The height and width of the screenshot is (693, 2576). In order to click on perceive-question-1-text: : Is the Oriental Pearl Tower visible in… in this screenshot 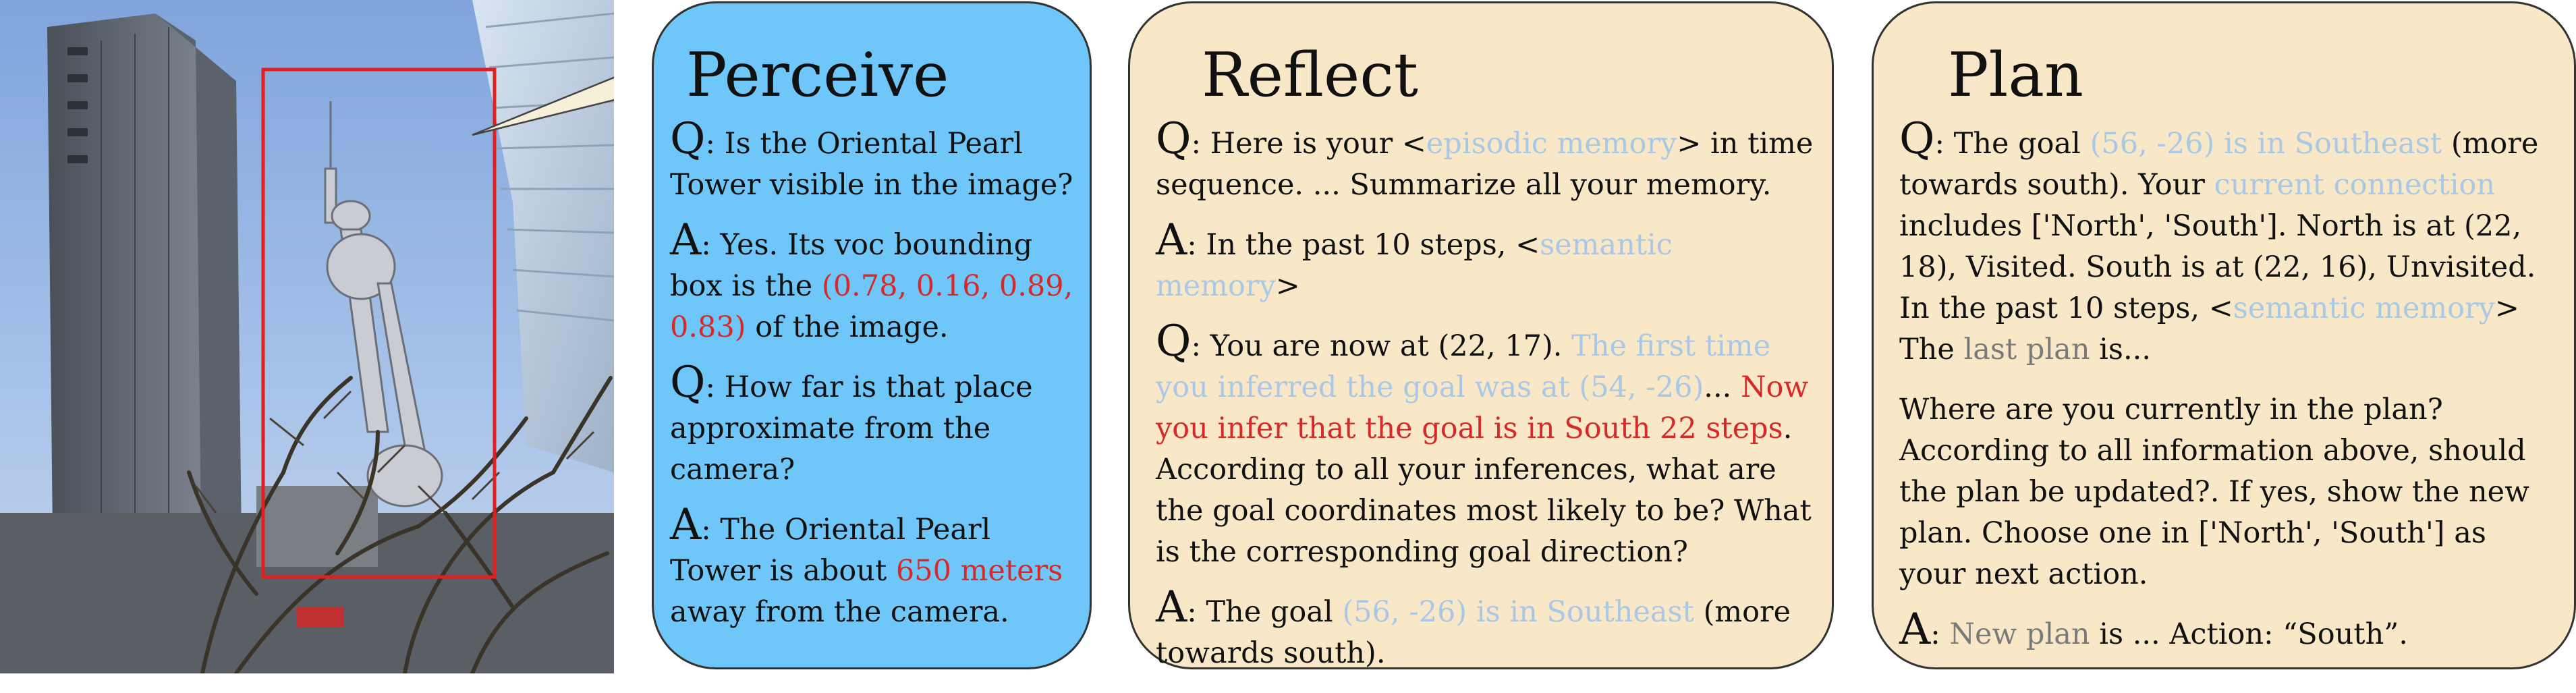, I will do `click(871, 164)`.